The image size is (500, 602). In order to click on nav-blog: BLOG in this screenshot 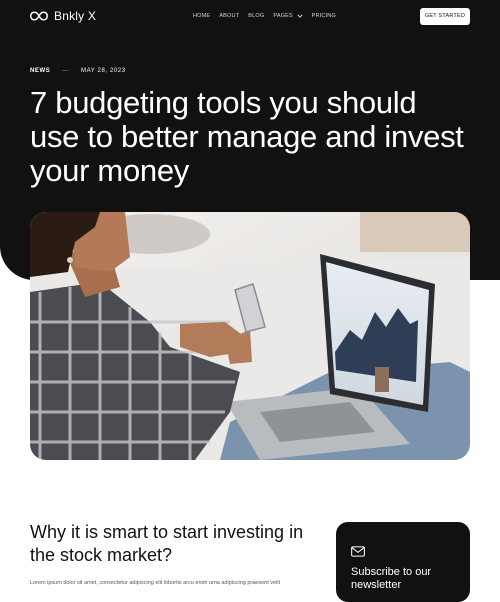, I will do `click(256, 16)`.